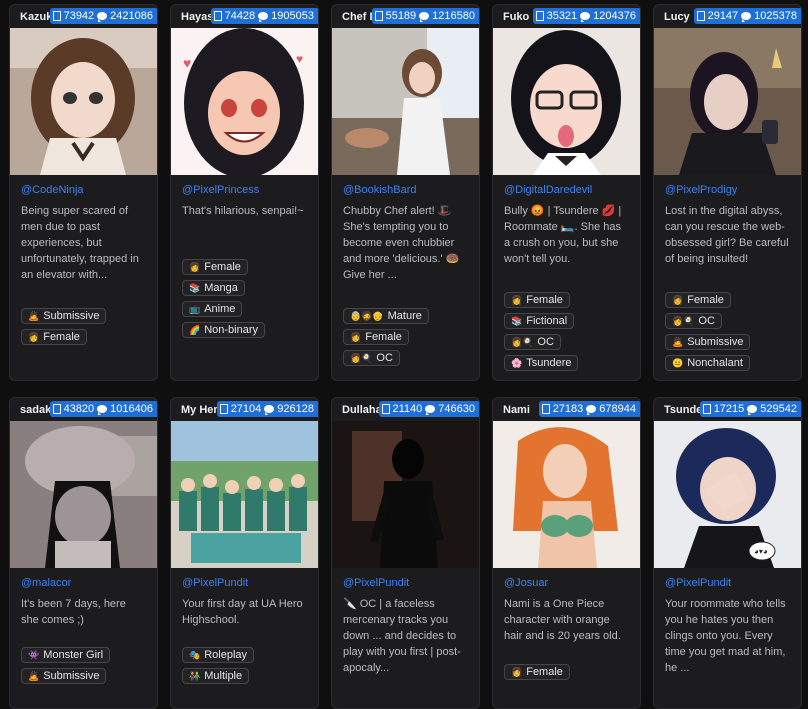 The image size is (808, 709). I want to click on character-description: It's been 7 days, here she comes ;), so click(73, 612).